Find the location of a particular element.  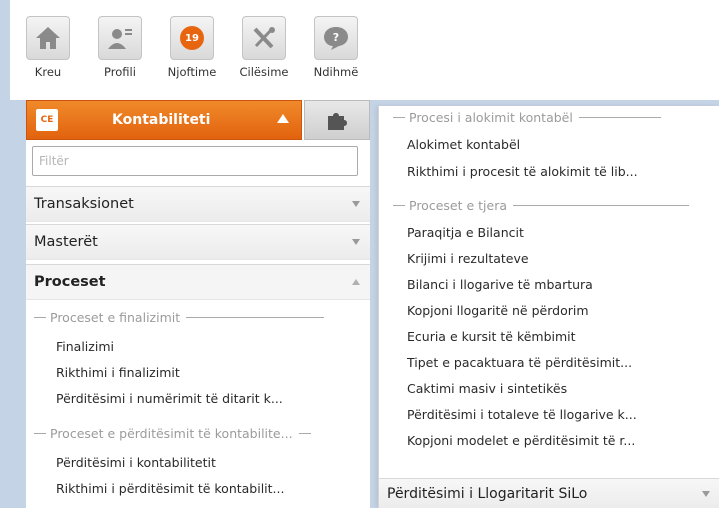

profile-button: Profili is located at coordinates (120, 51).